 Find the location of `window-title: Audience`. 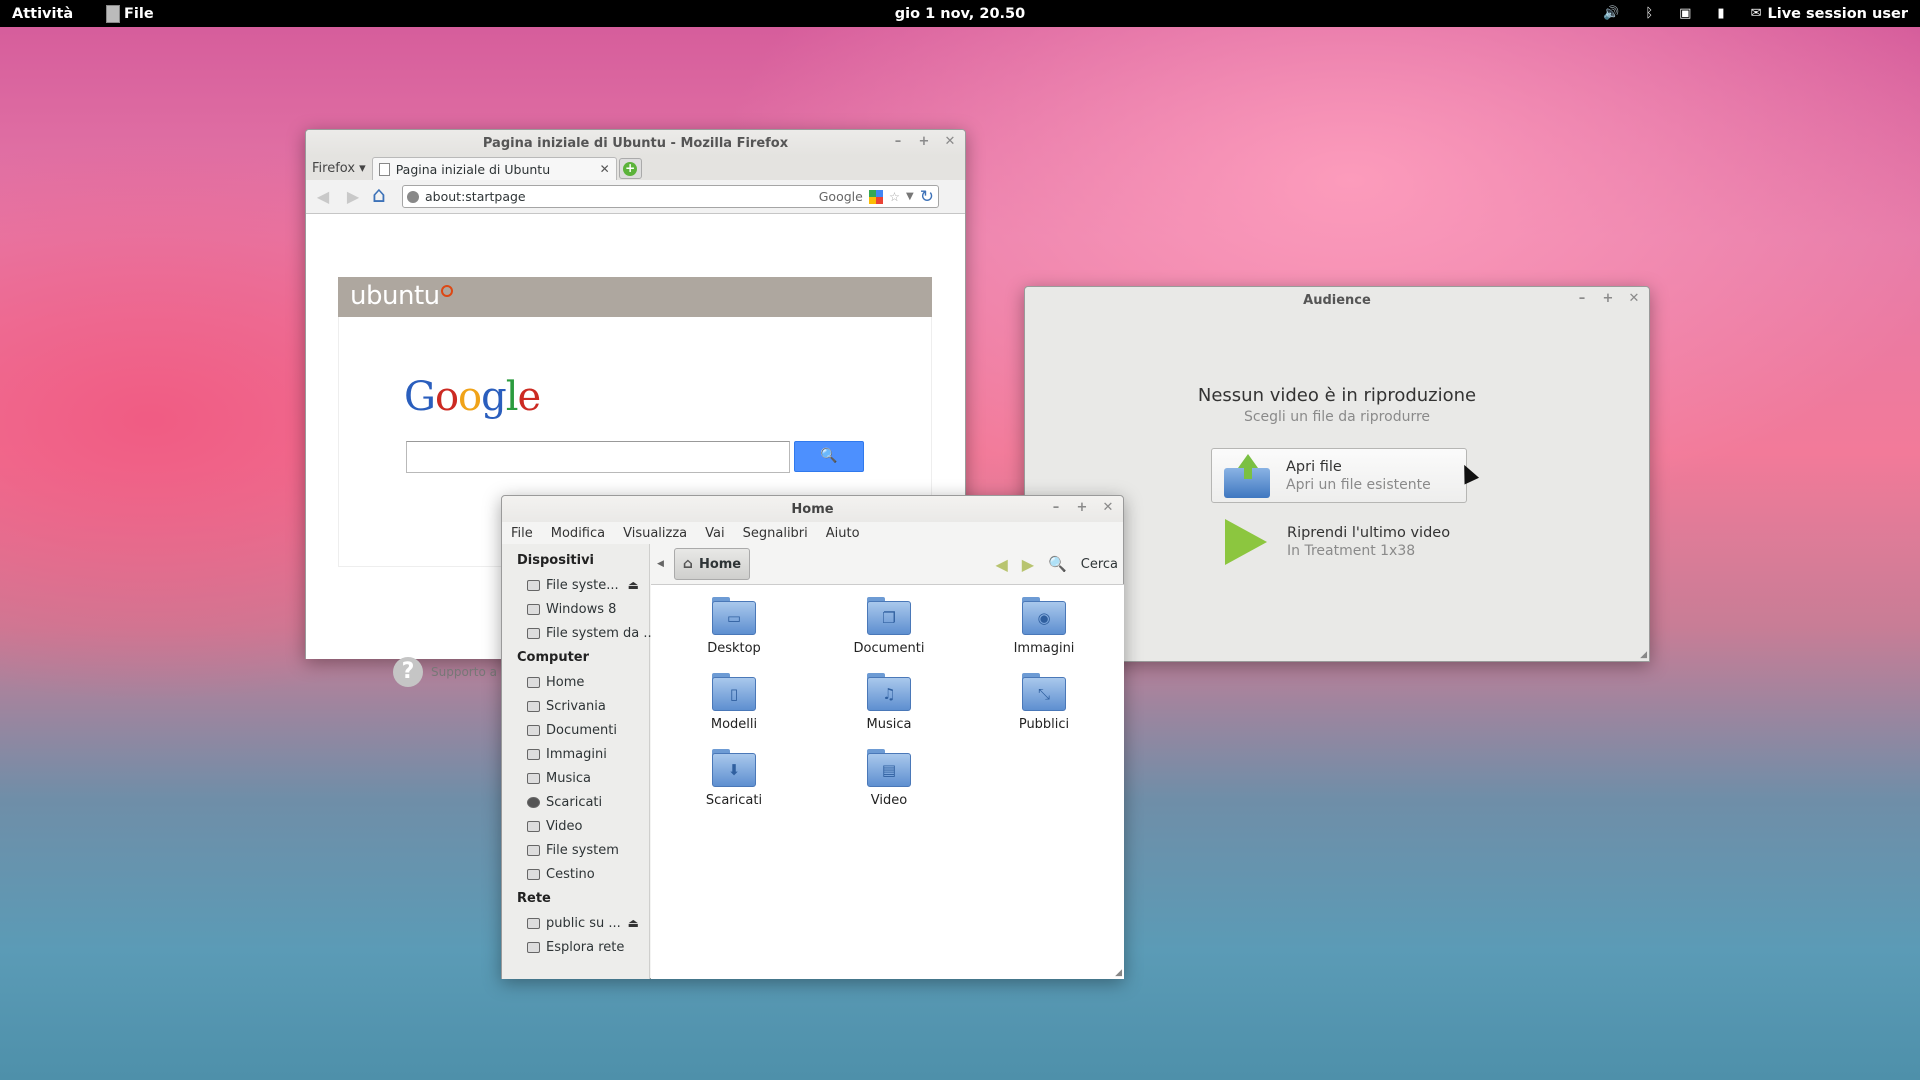

window-title: Audience is located at coordinates (1337, 300).